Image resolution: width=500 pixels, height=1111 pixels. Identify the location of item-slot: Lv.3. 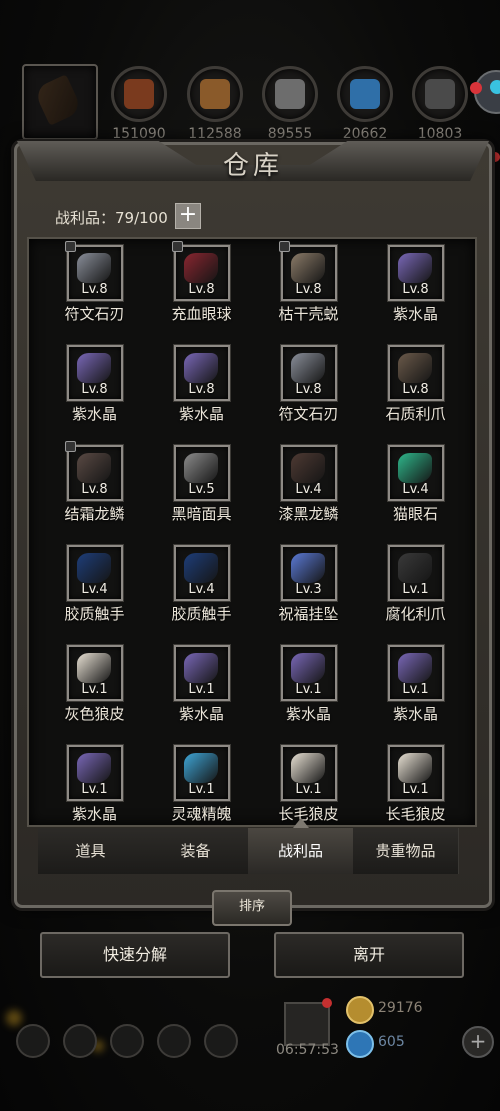
(308, 573).